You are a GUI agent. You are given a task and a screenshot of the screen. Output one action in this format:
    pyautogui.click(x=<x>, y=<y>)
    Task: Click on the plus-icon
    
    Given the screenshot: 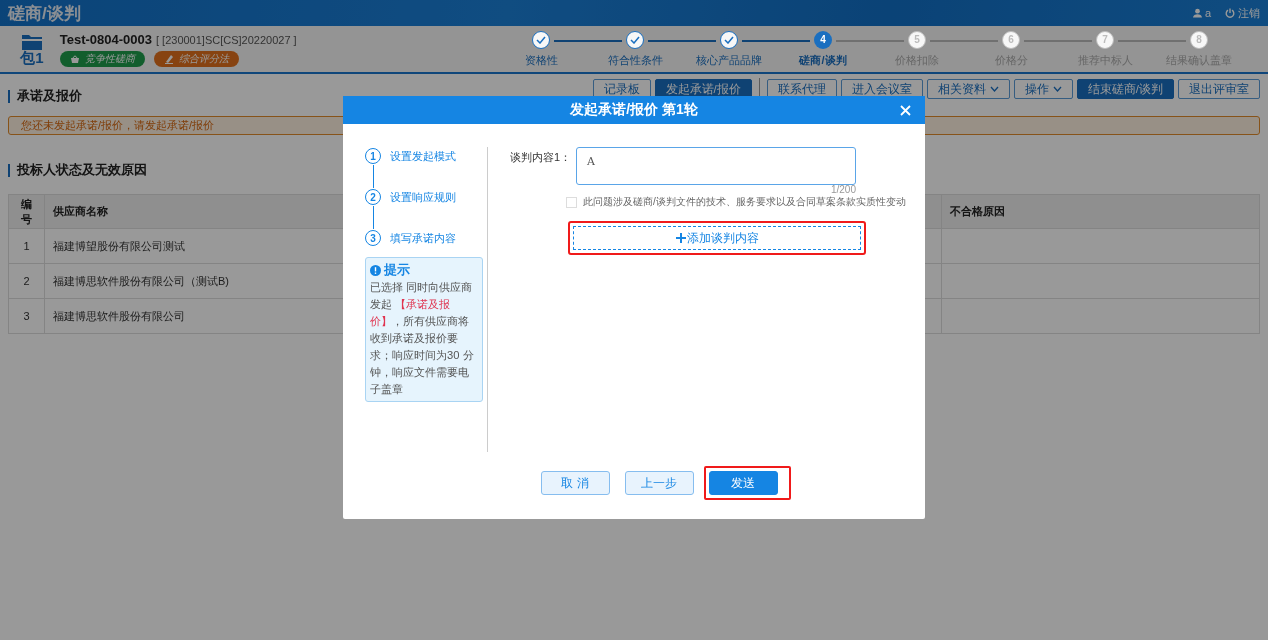 What is the action you would take?
    pyautogui.click(x=680, y=238)
    